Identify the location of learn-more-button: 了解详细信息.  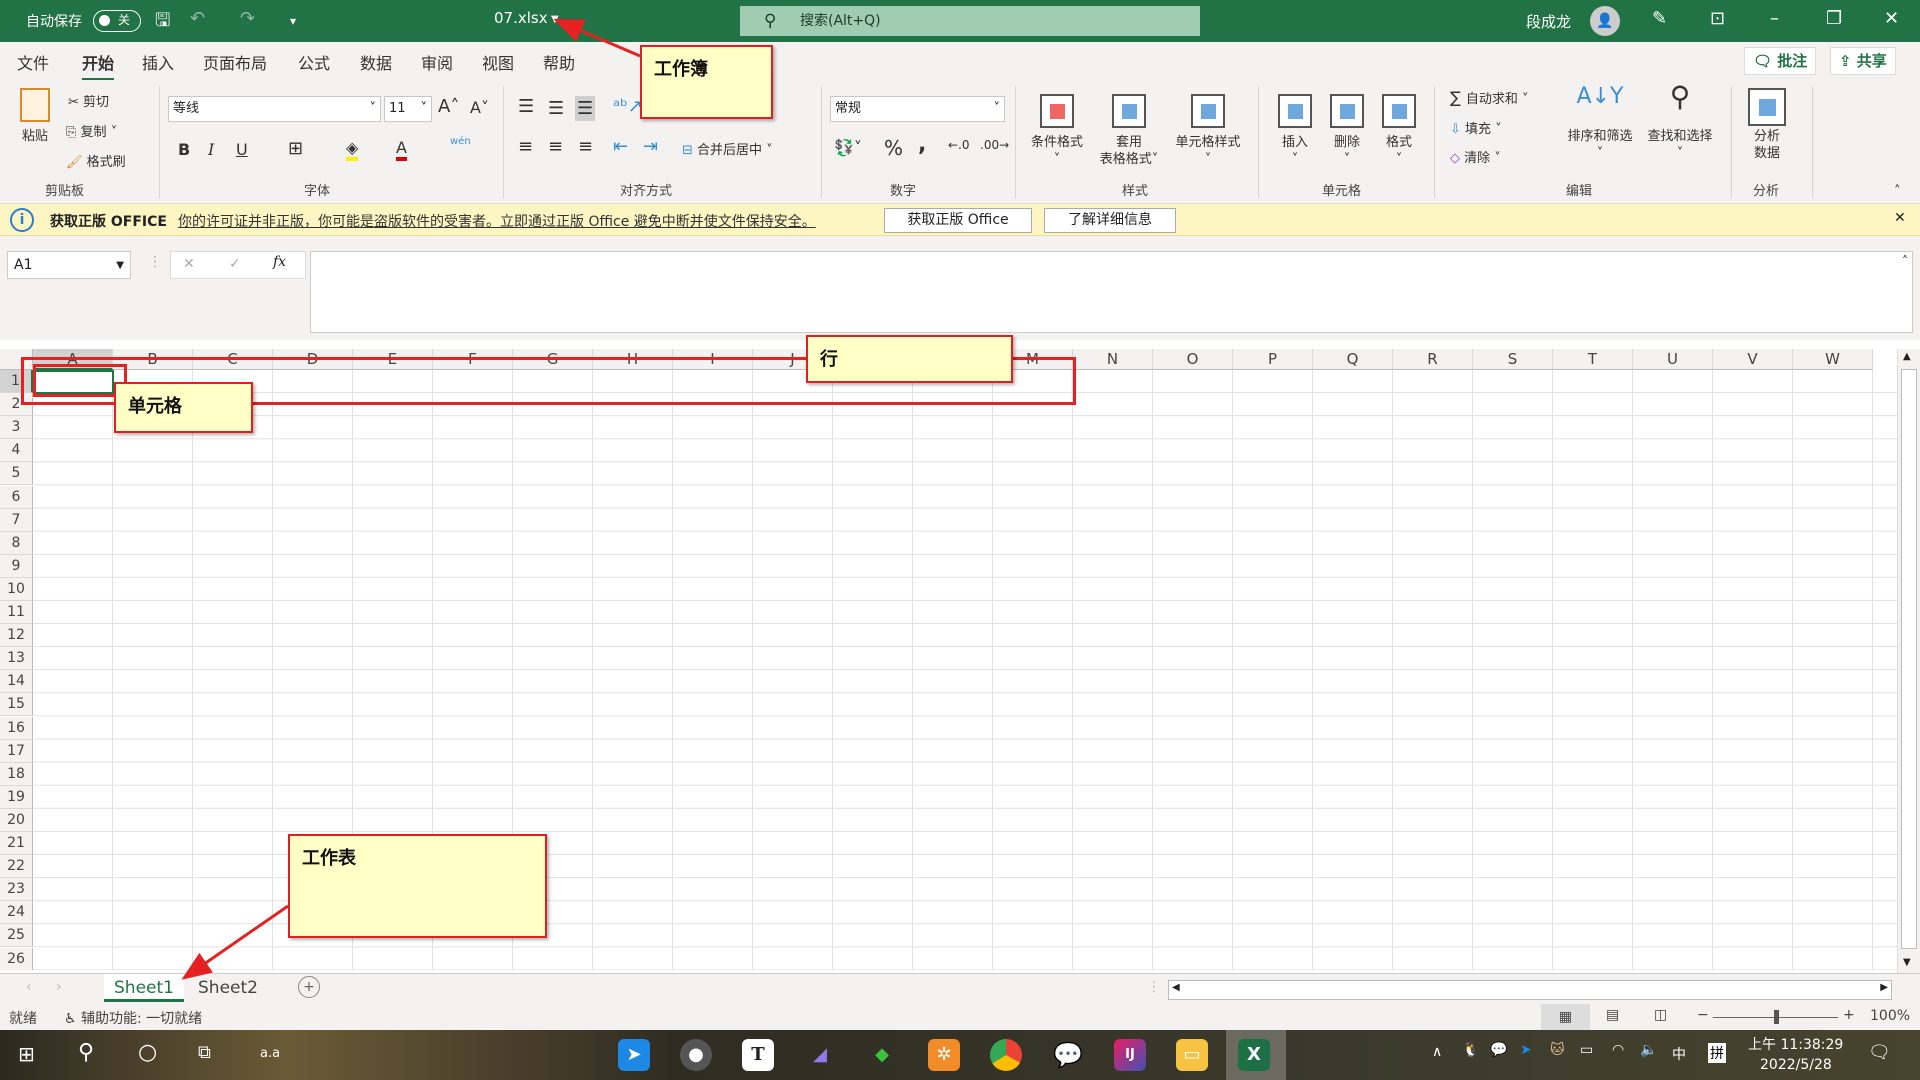
(1110, 220).